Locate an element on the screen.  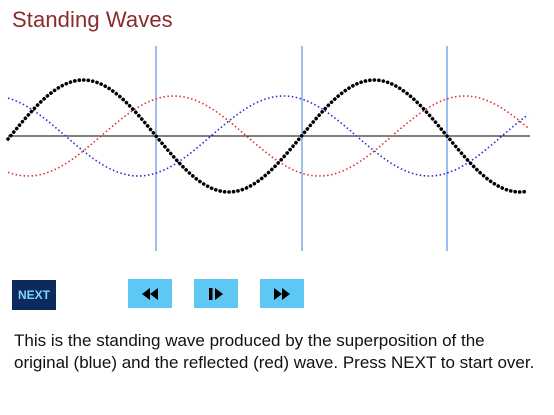
fast-forward-button is located at coordinates (282, 293).